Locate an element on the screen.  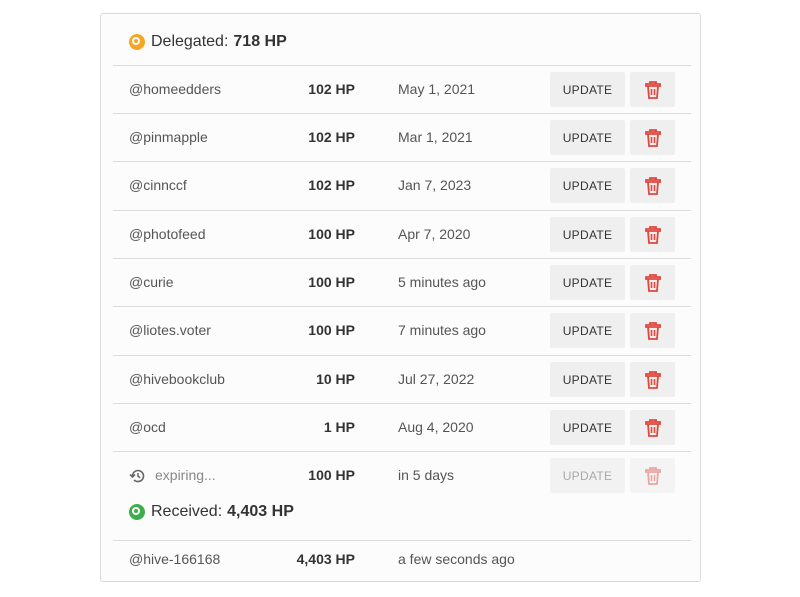
received-date: a few seconds ago is located at coordinates (456, 559).